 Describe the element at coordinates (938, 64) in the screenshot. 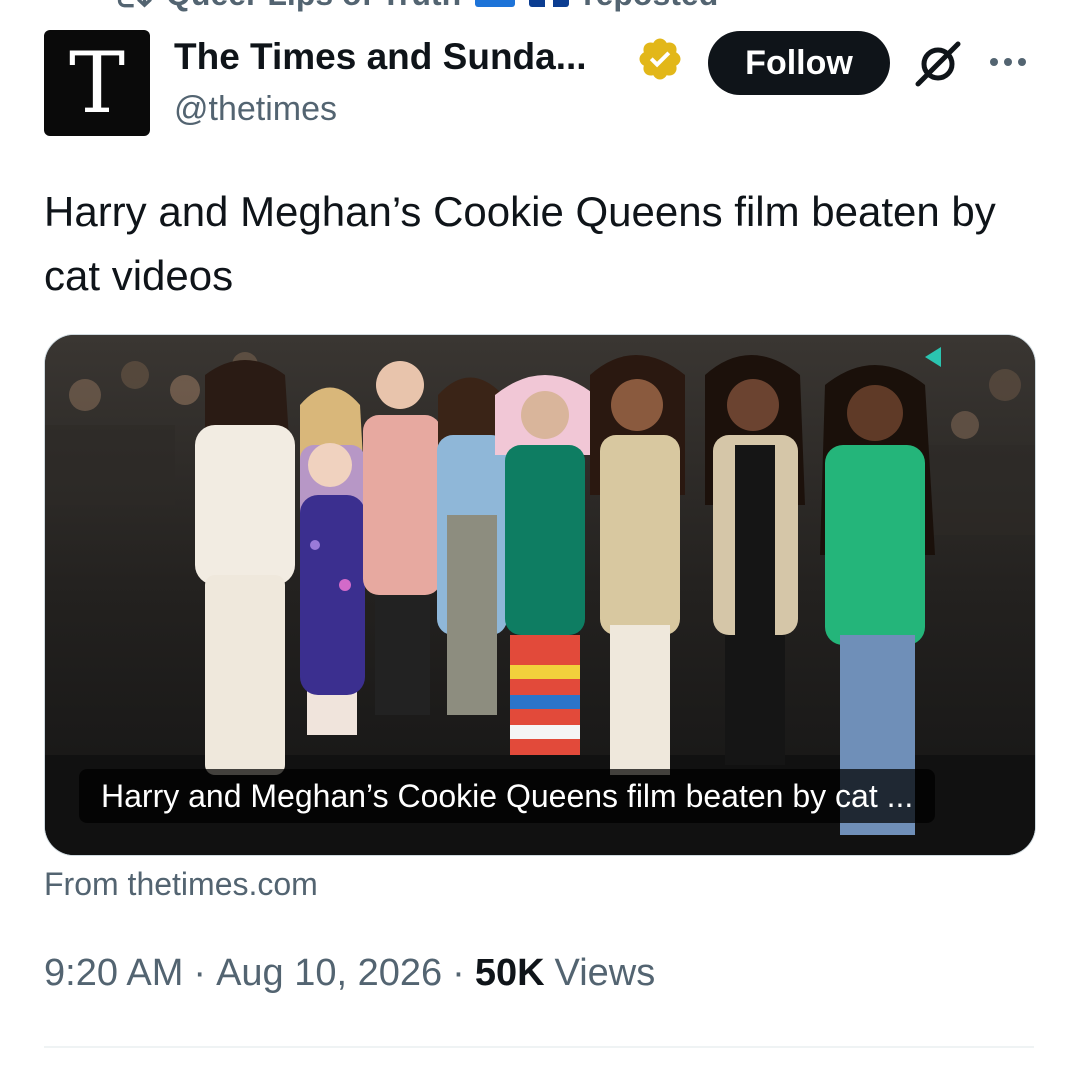

I see `grok-icon` at that location.